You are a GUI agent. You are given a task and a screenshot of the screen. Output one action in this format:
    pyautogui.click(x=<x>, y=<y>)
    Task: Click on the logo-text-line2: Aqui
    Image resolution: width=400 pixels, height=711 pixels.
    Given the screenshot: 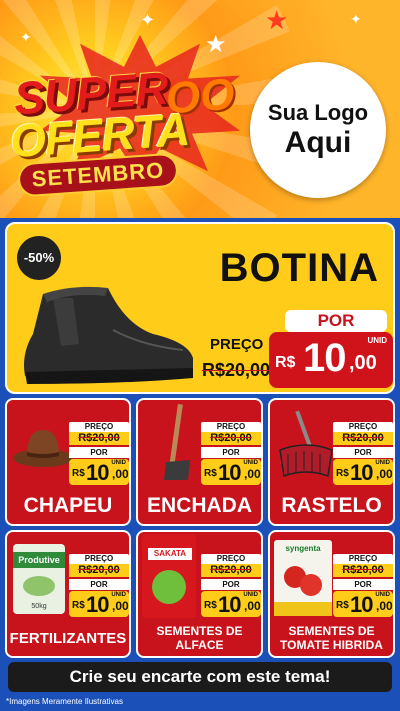 What is the action you would take?
    pyautogui.click(x=318, y=142)
    